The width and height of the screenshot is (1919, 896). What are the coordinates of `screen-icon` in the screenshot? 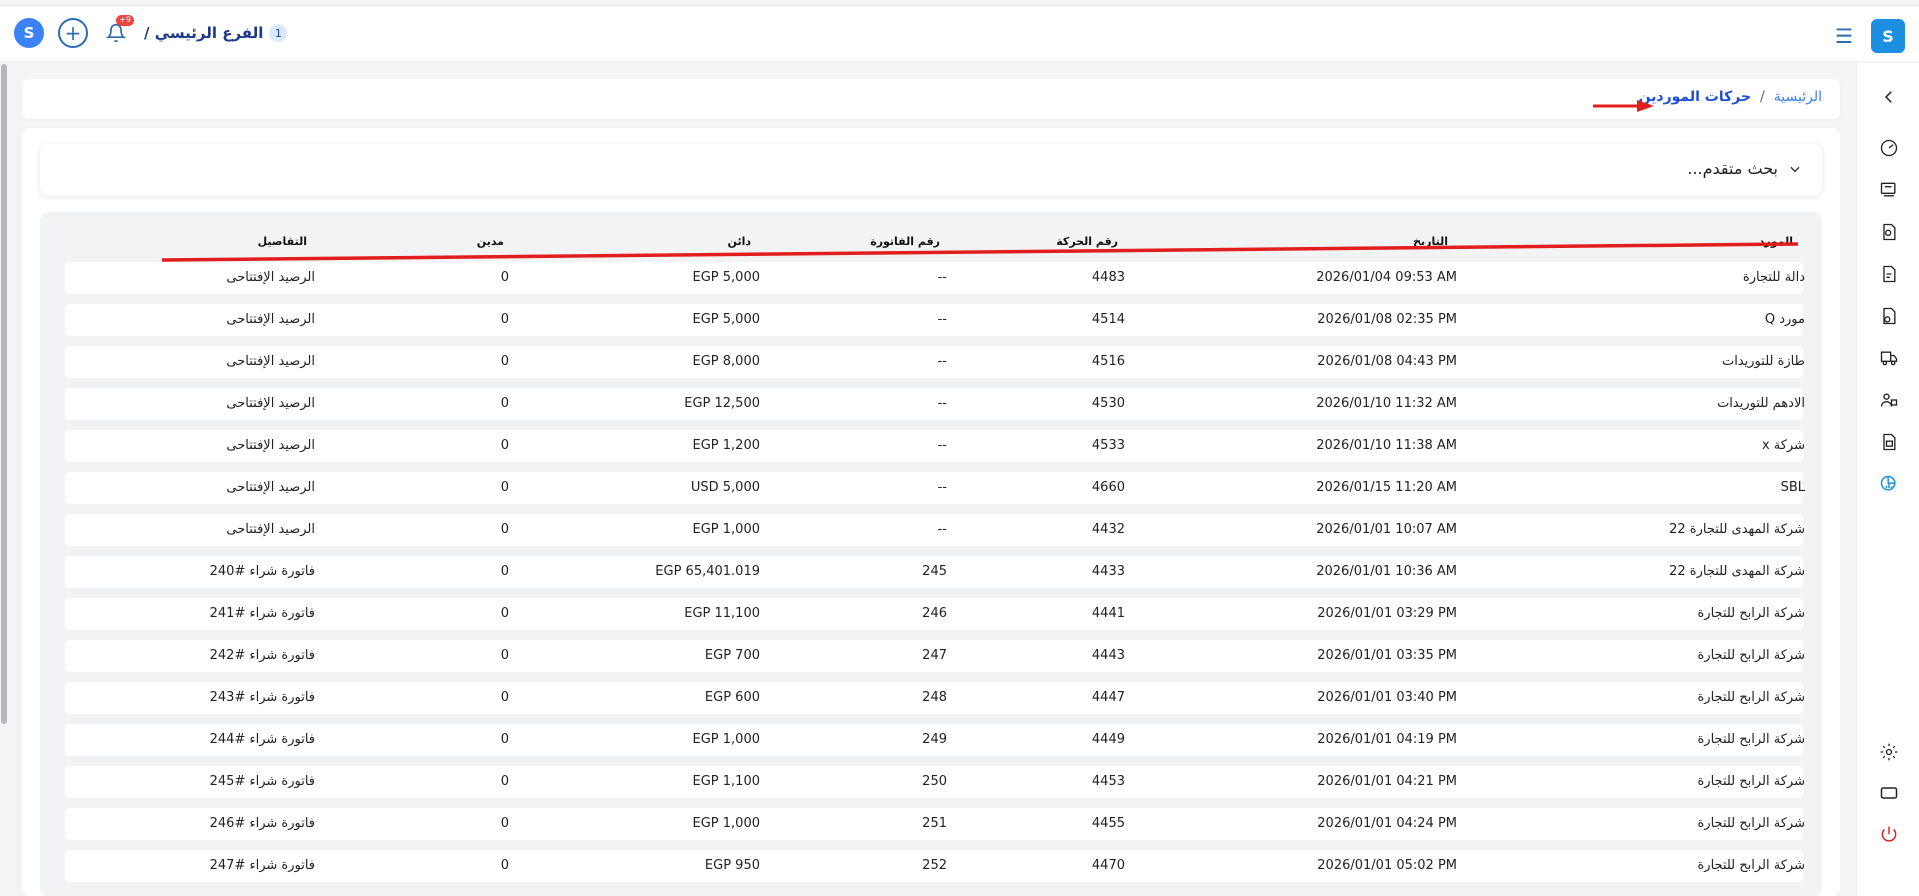 It's located at (1889, 793).